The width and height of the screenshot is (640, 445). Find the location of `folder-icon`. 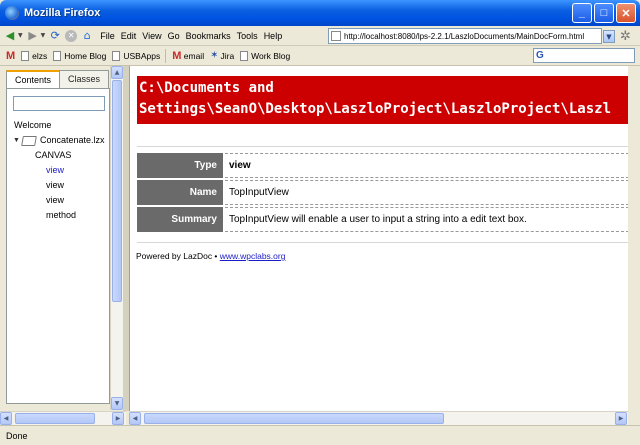

folder-icon is located at coordinates (29, 140).